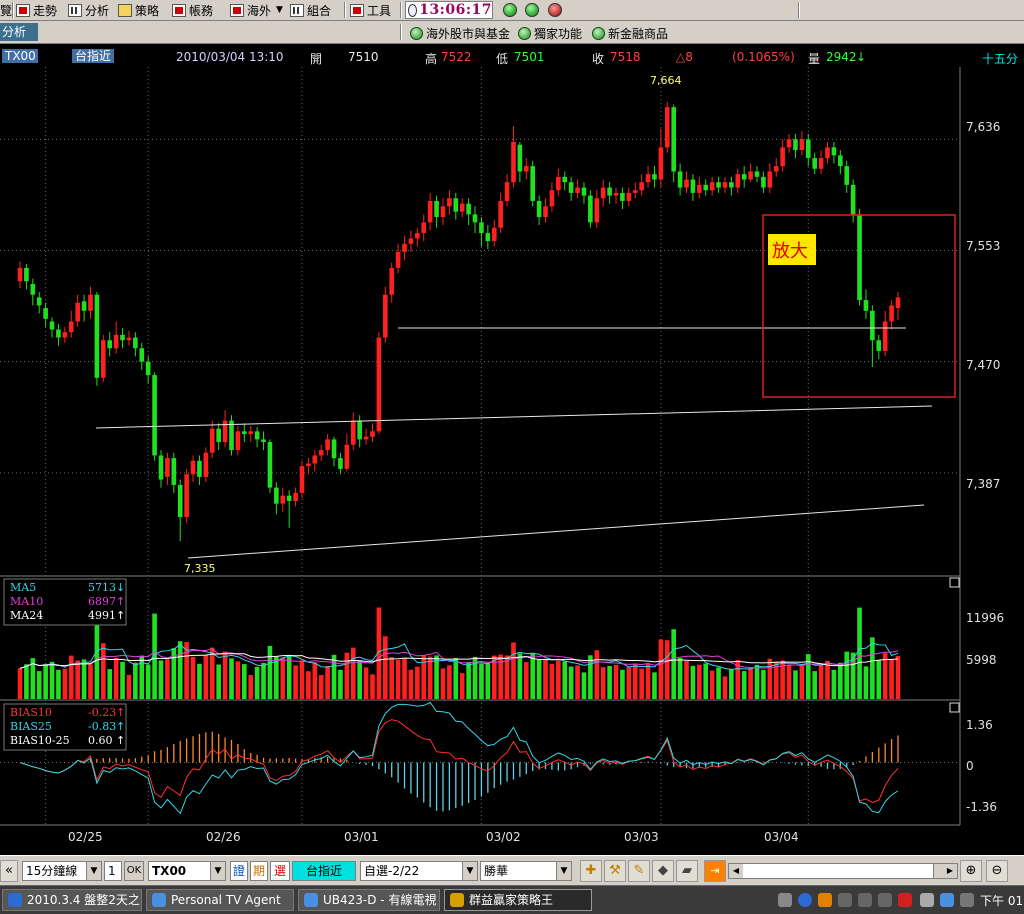 Image resolution: width=1024 pixels, height=914 pixels. Describe the element at coordinates (950, 871) in the screenshot. I see `scroll-right-icon: ▶` at that location.